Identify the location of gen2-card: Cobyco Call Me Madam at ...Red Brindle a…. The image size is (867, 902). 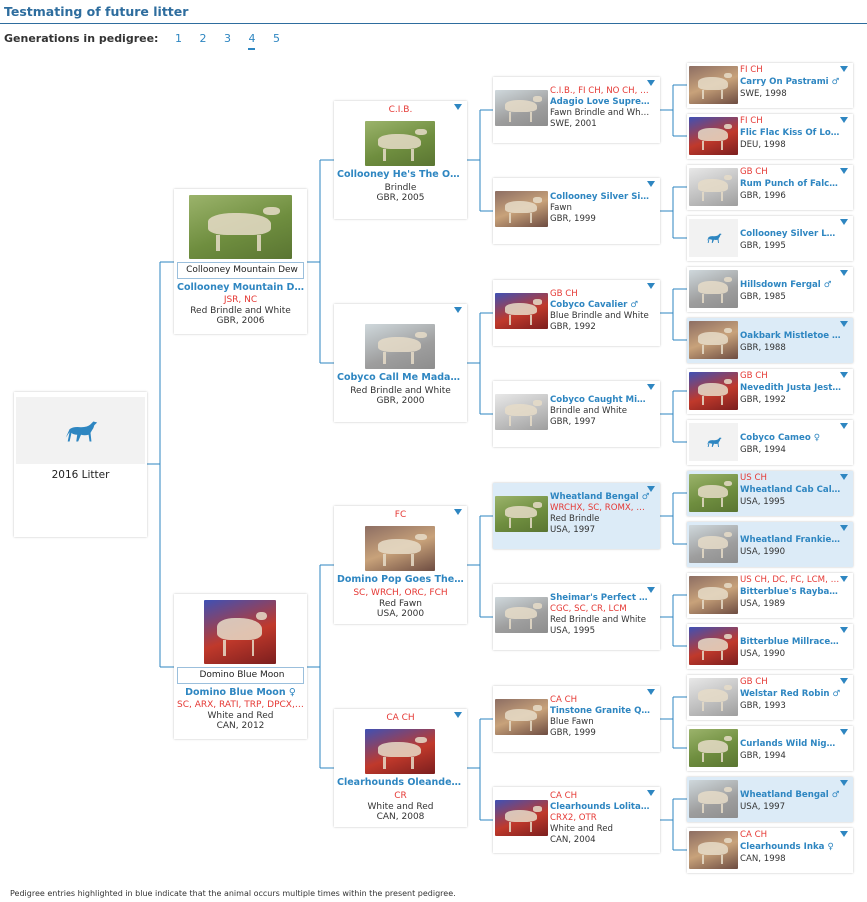
(400, 363).